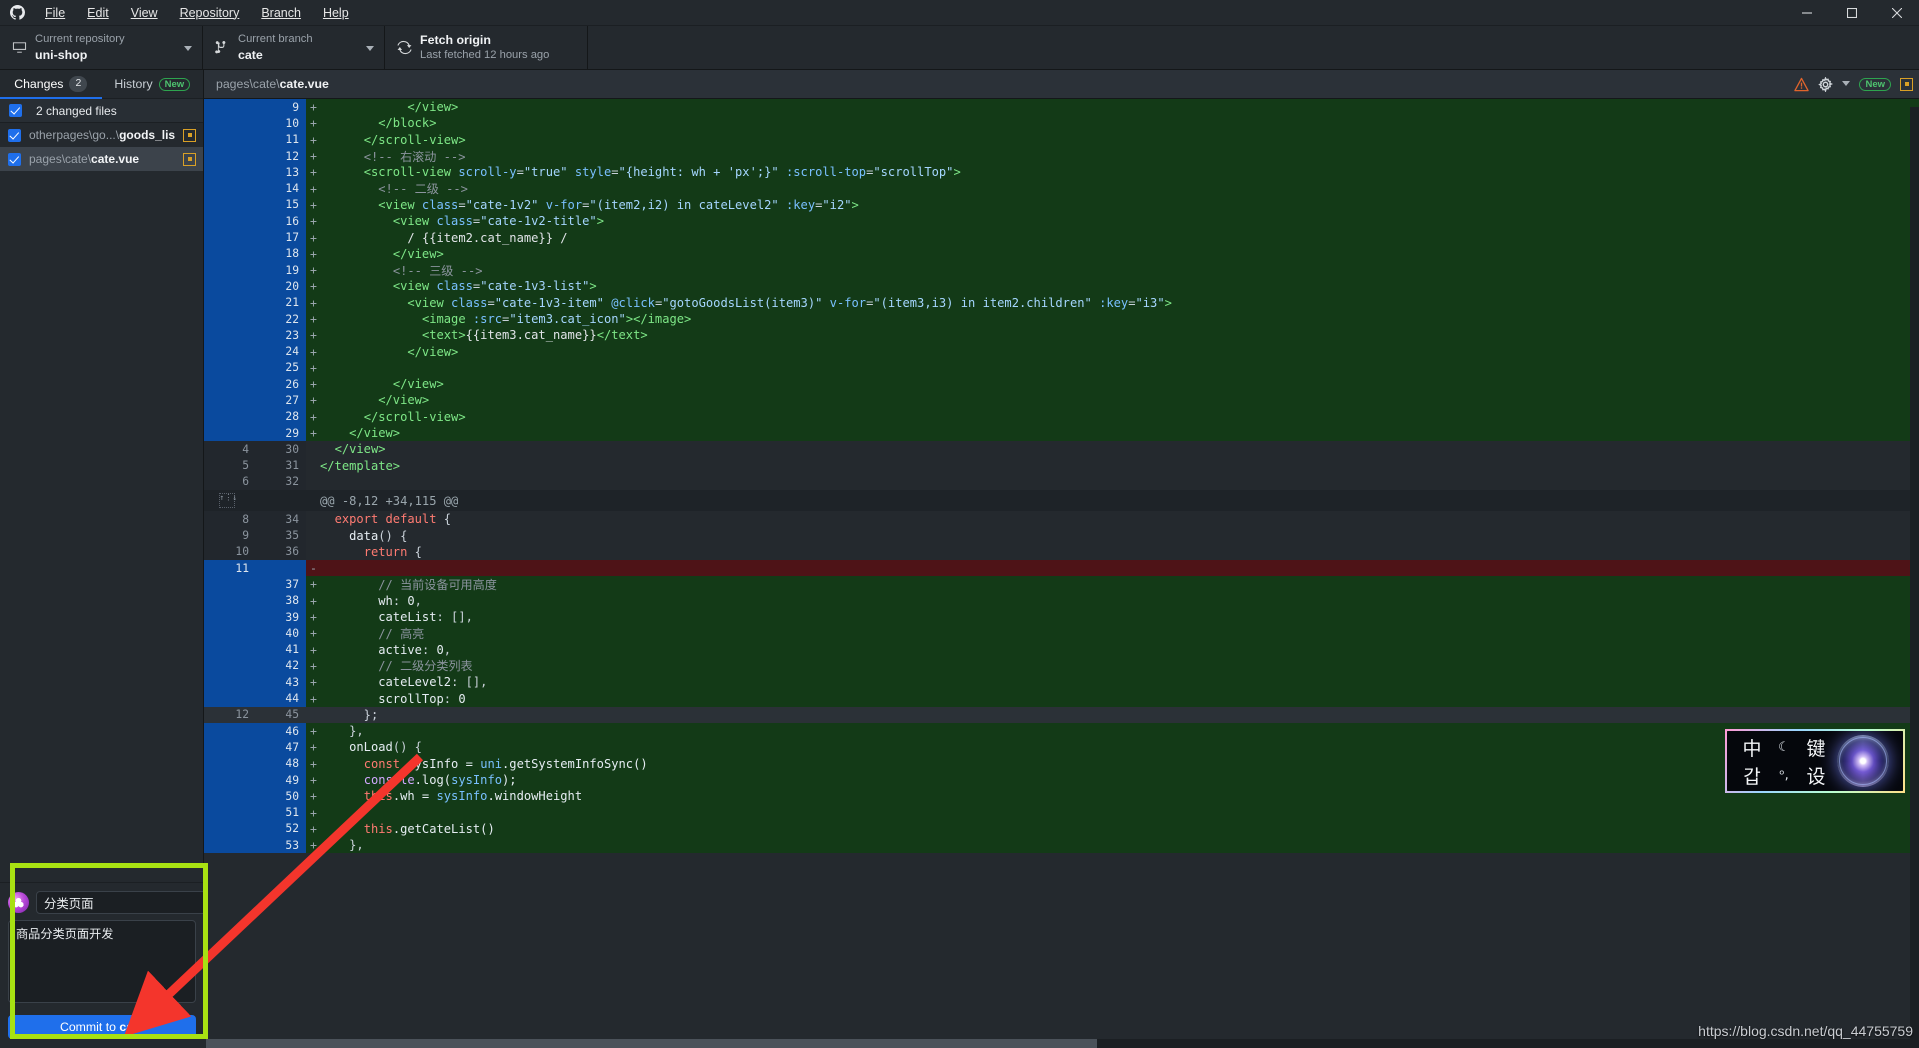  Describe the element at coordinates (230, 535) in the screenshot. I see `diff-line-number-old: 9` at that location.